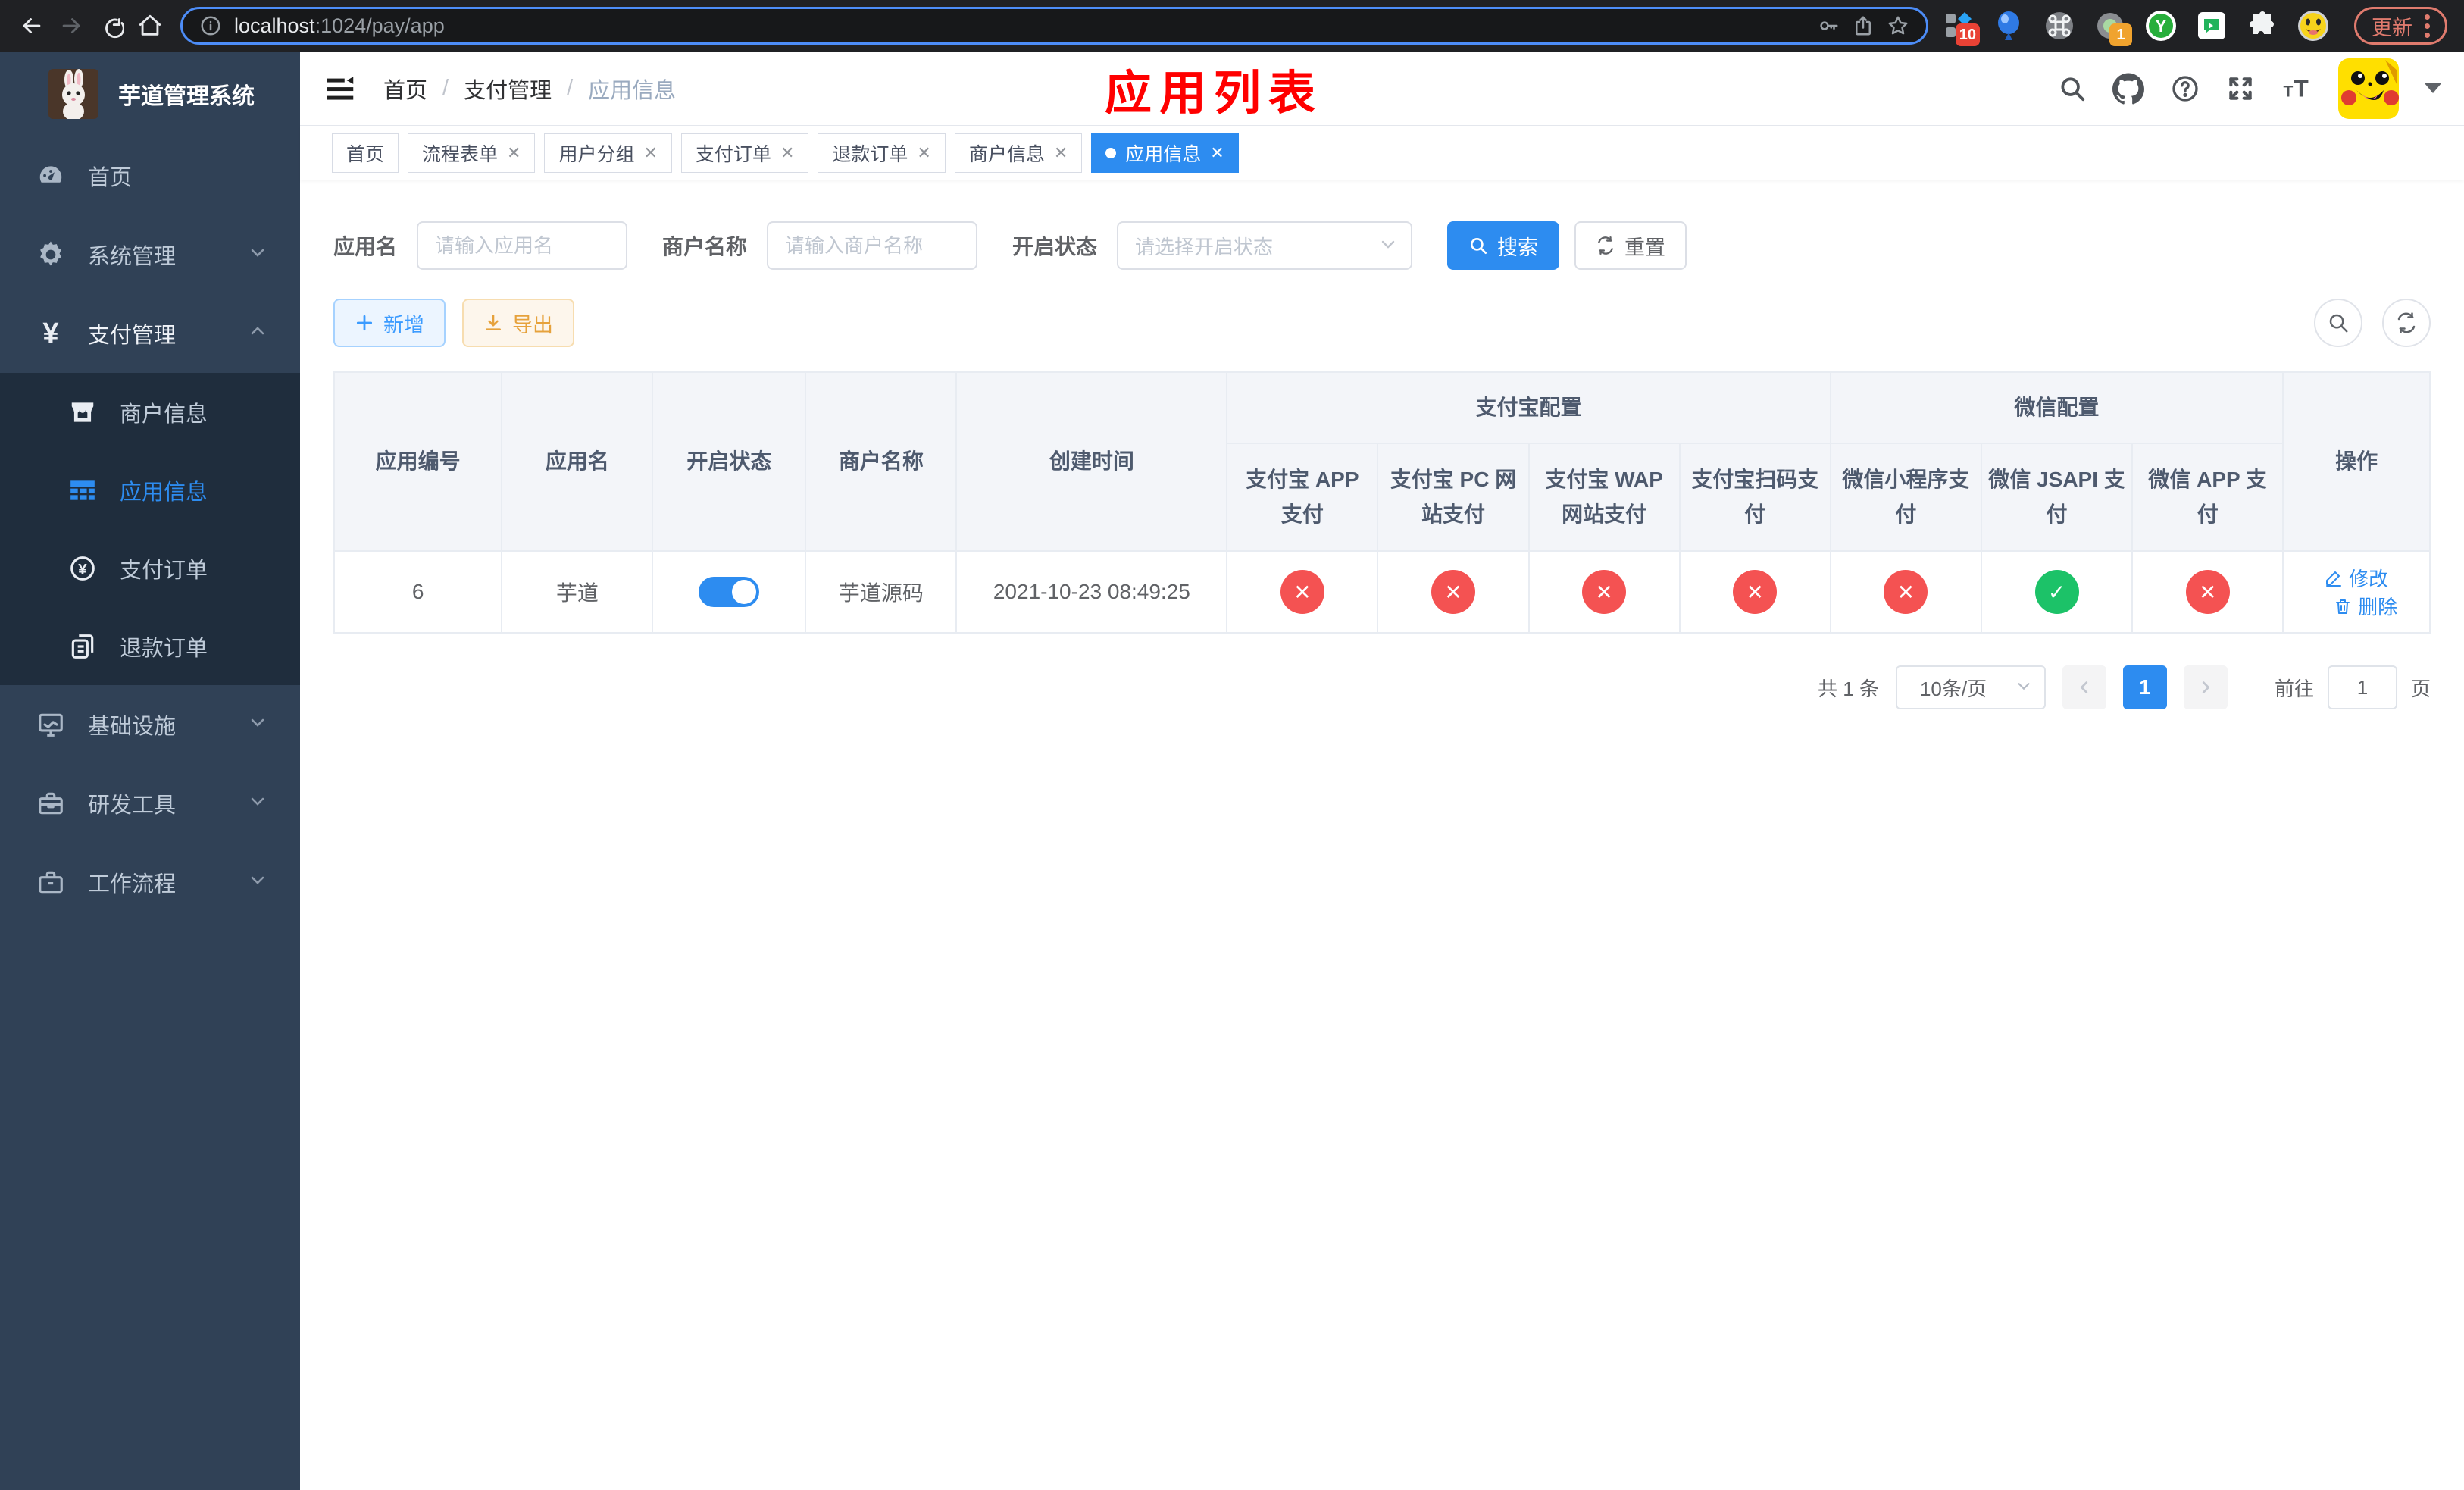 The height and width of the screenshot is (1490, 2464). I want to click on status-select: 请选择开启状态, so click(1265, 245).